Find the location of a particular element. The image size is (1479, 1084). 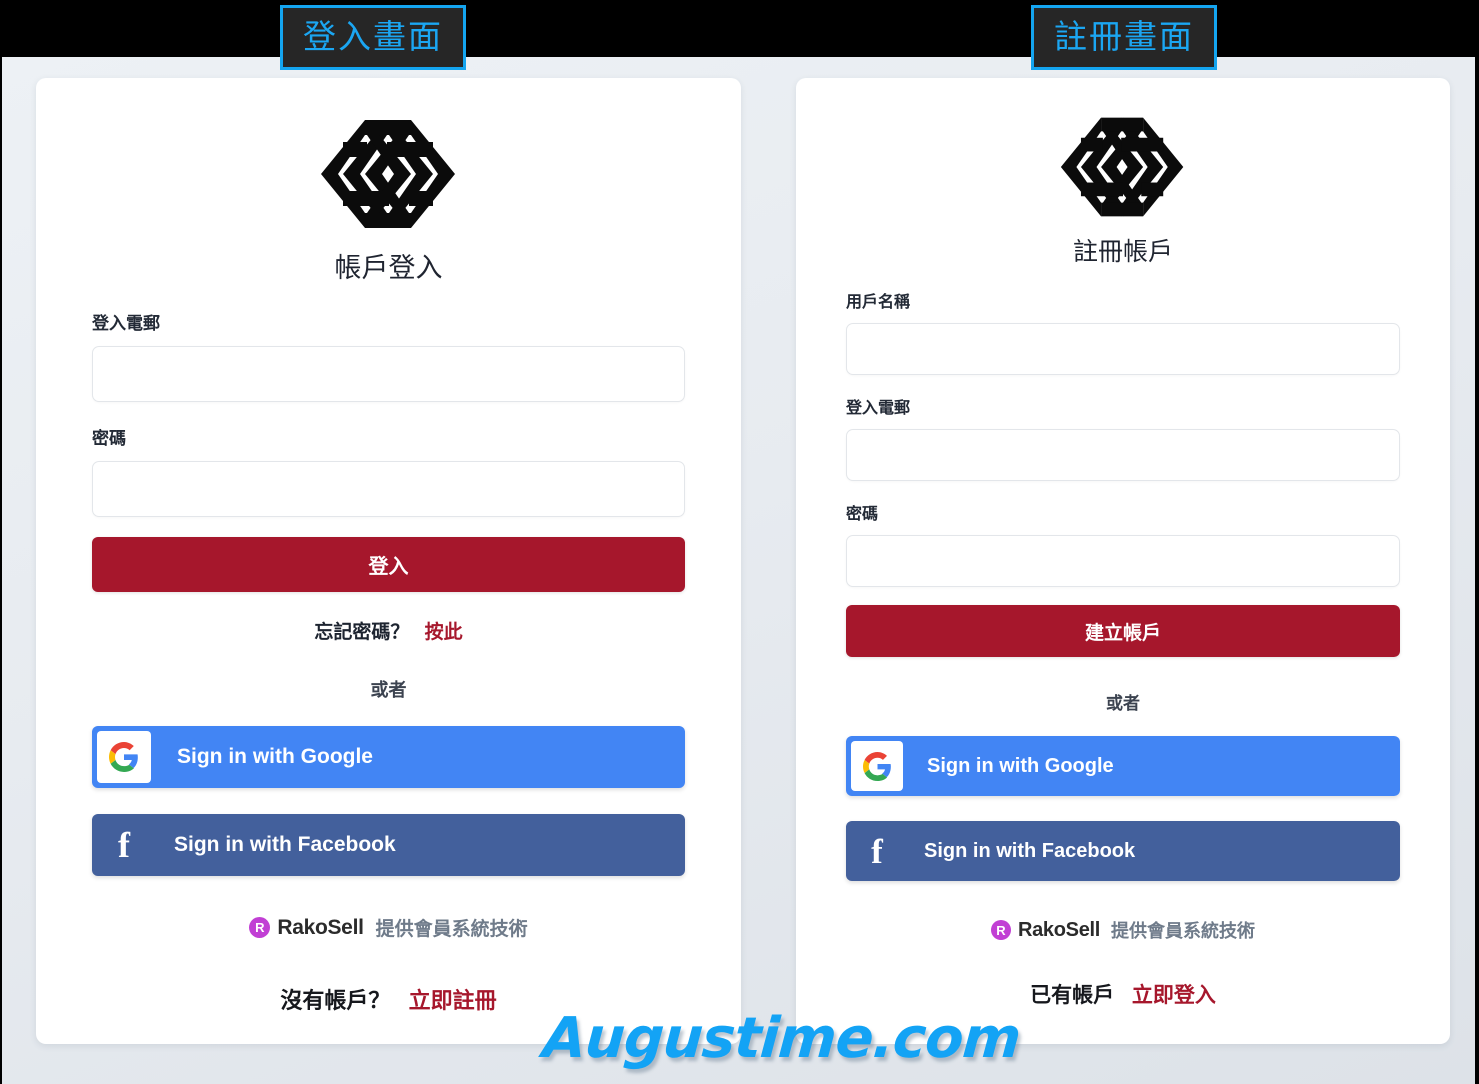

login-google-button: Sign in with Google is located at coordinates (388, 757).